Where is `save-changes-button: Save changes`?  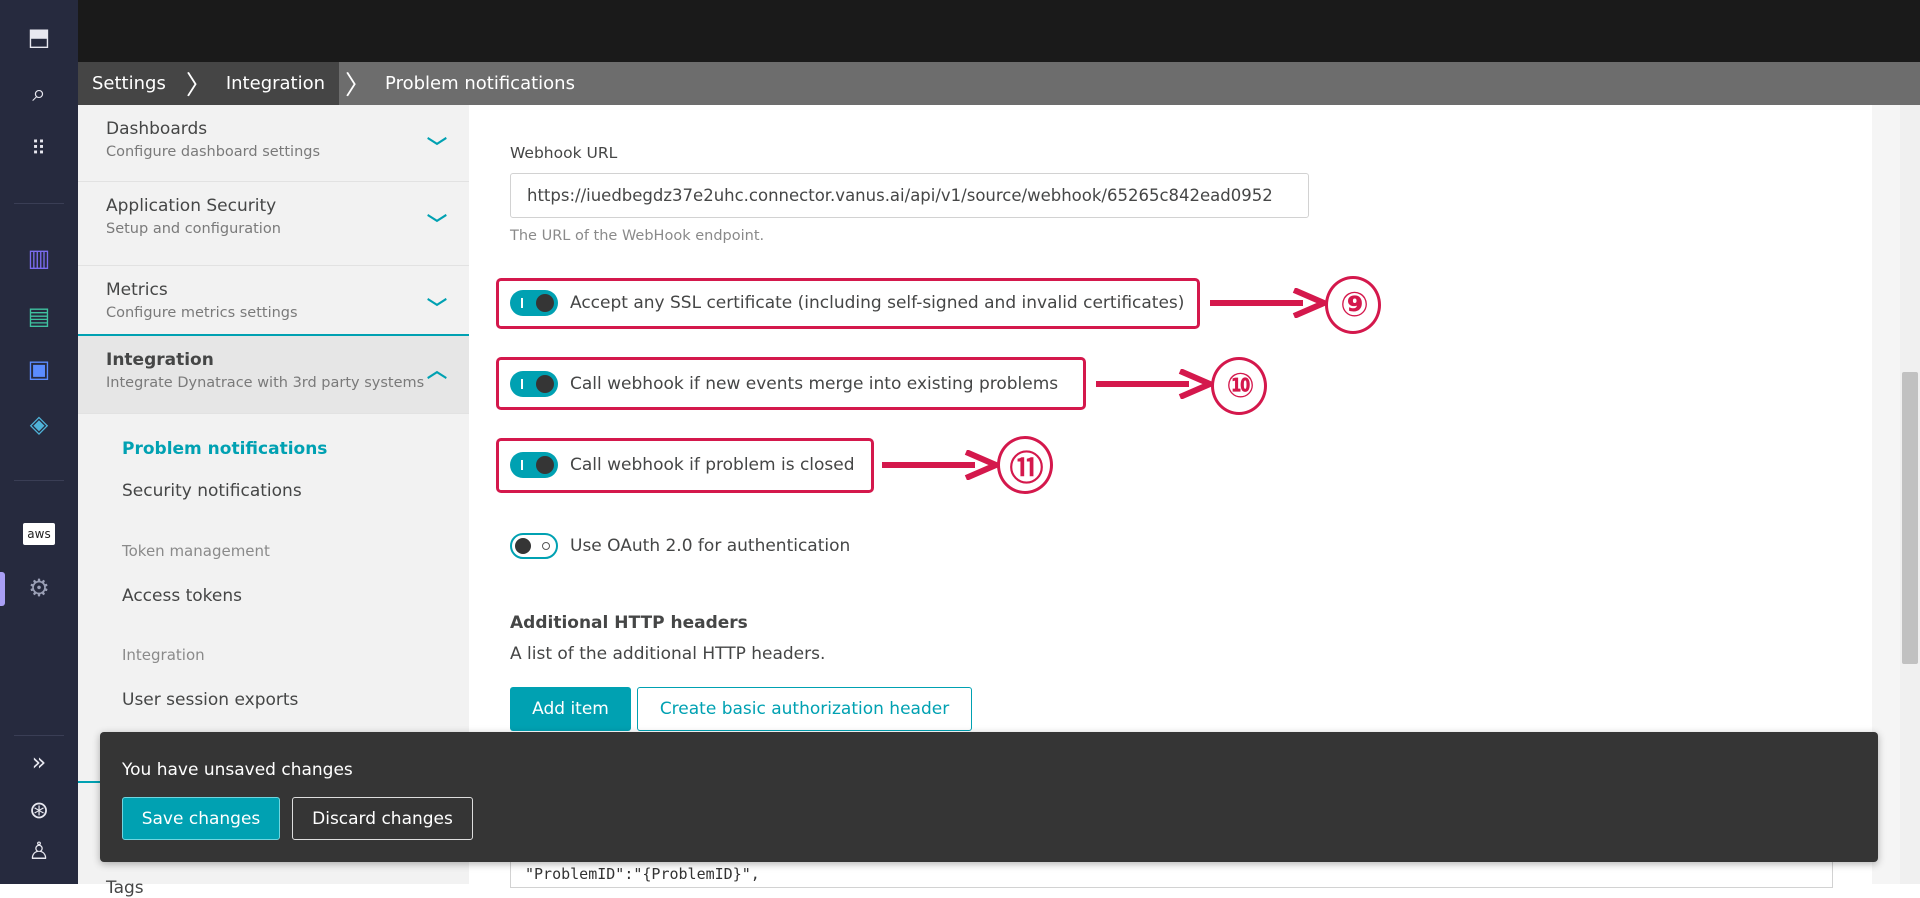 save-changes-button: Save changes is located at coordinates (201, 818).